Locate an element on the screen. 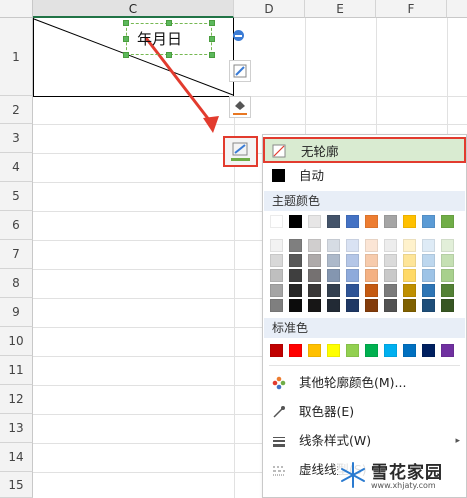 The width and height of the screenshot is (467, 498). dash-style-icon is located at coordinates (279, 471).